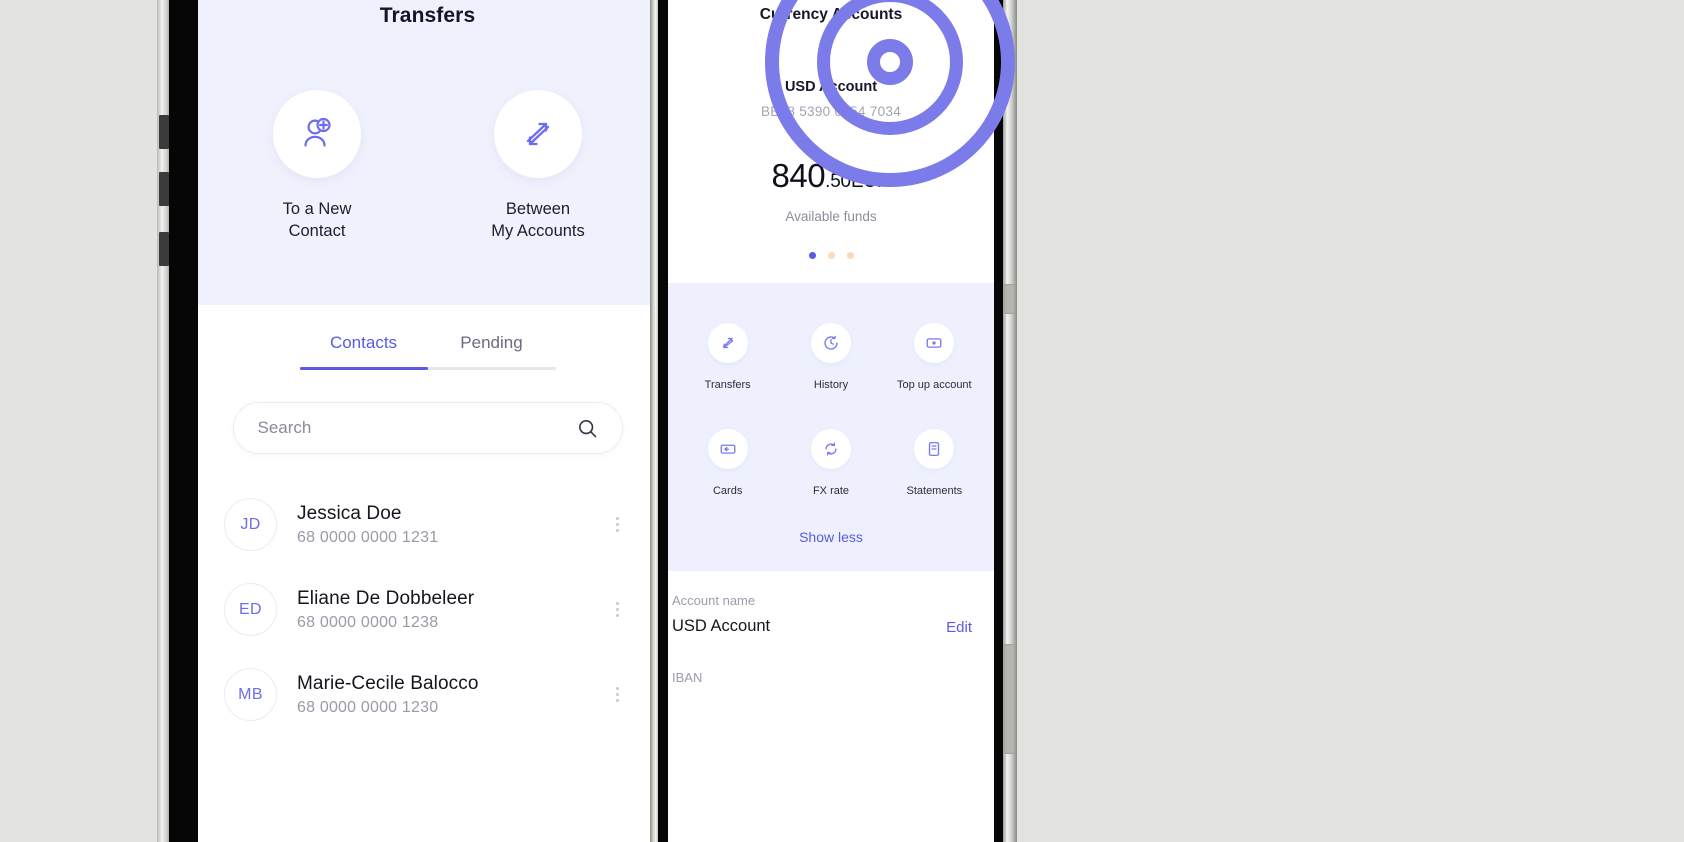 The image size is (1684, 842). Describe the element at coordinates (317, 231) in the screenshot. I see `label-line-2: Contact` at that location.